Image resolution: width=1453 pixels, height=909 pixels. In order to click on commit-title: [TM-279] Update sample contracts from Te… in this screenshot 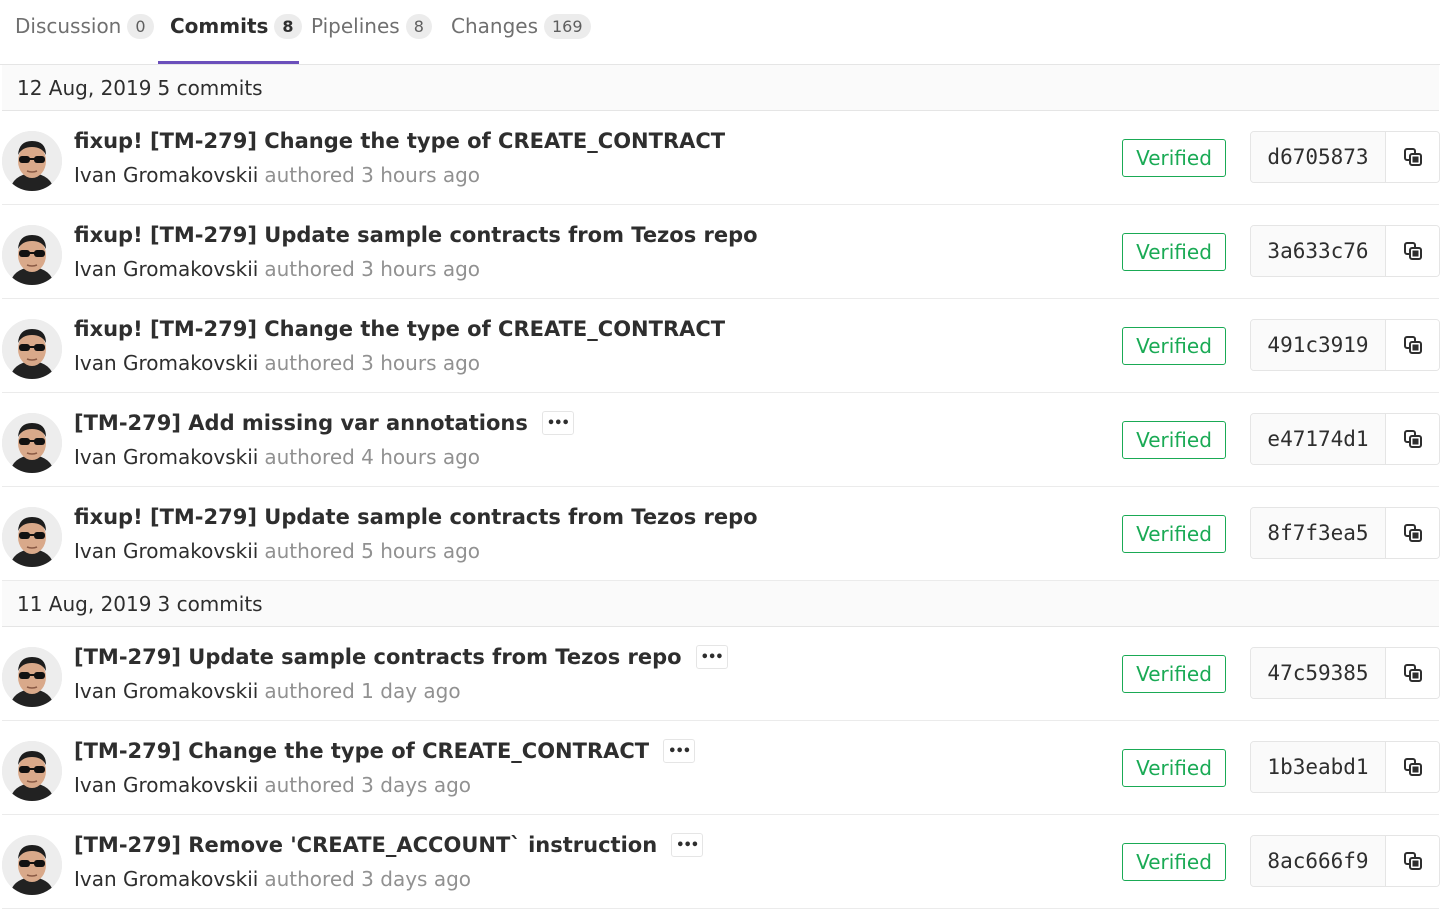, I will do `click(378, 657)`.